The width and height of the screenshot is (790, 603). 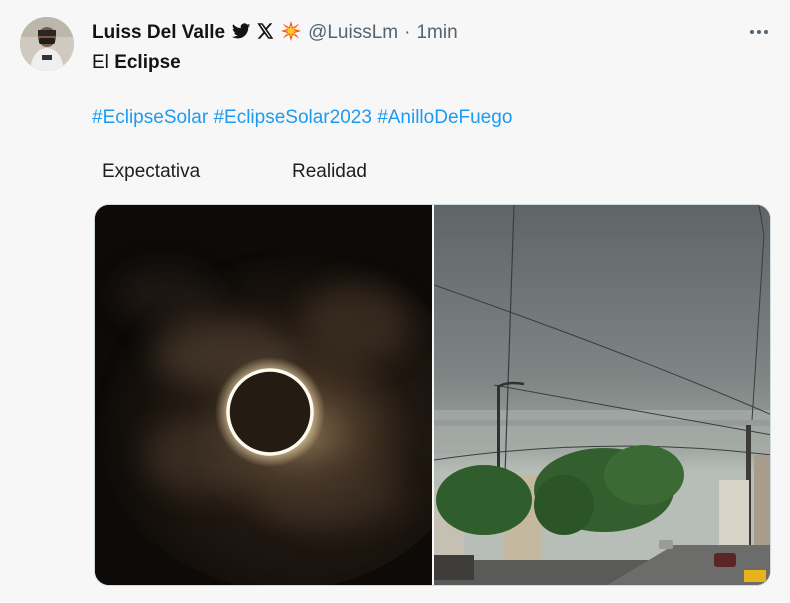 I want to click on hashtag-link: #EclipseSolar2023, so click(x=292, y=117).